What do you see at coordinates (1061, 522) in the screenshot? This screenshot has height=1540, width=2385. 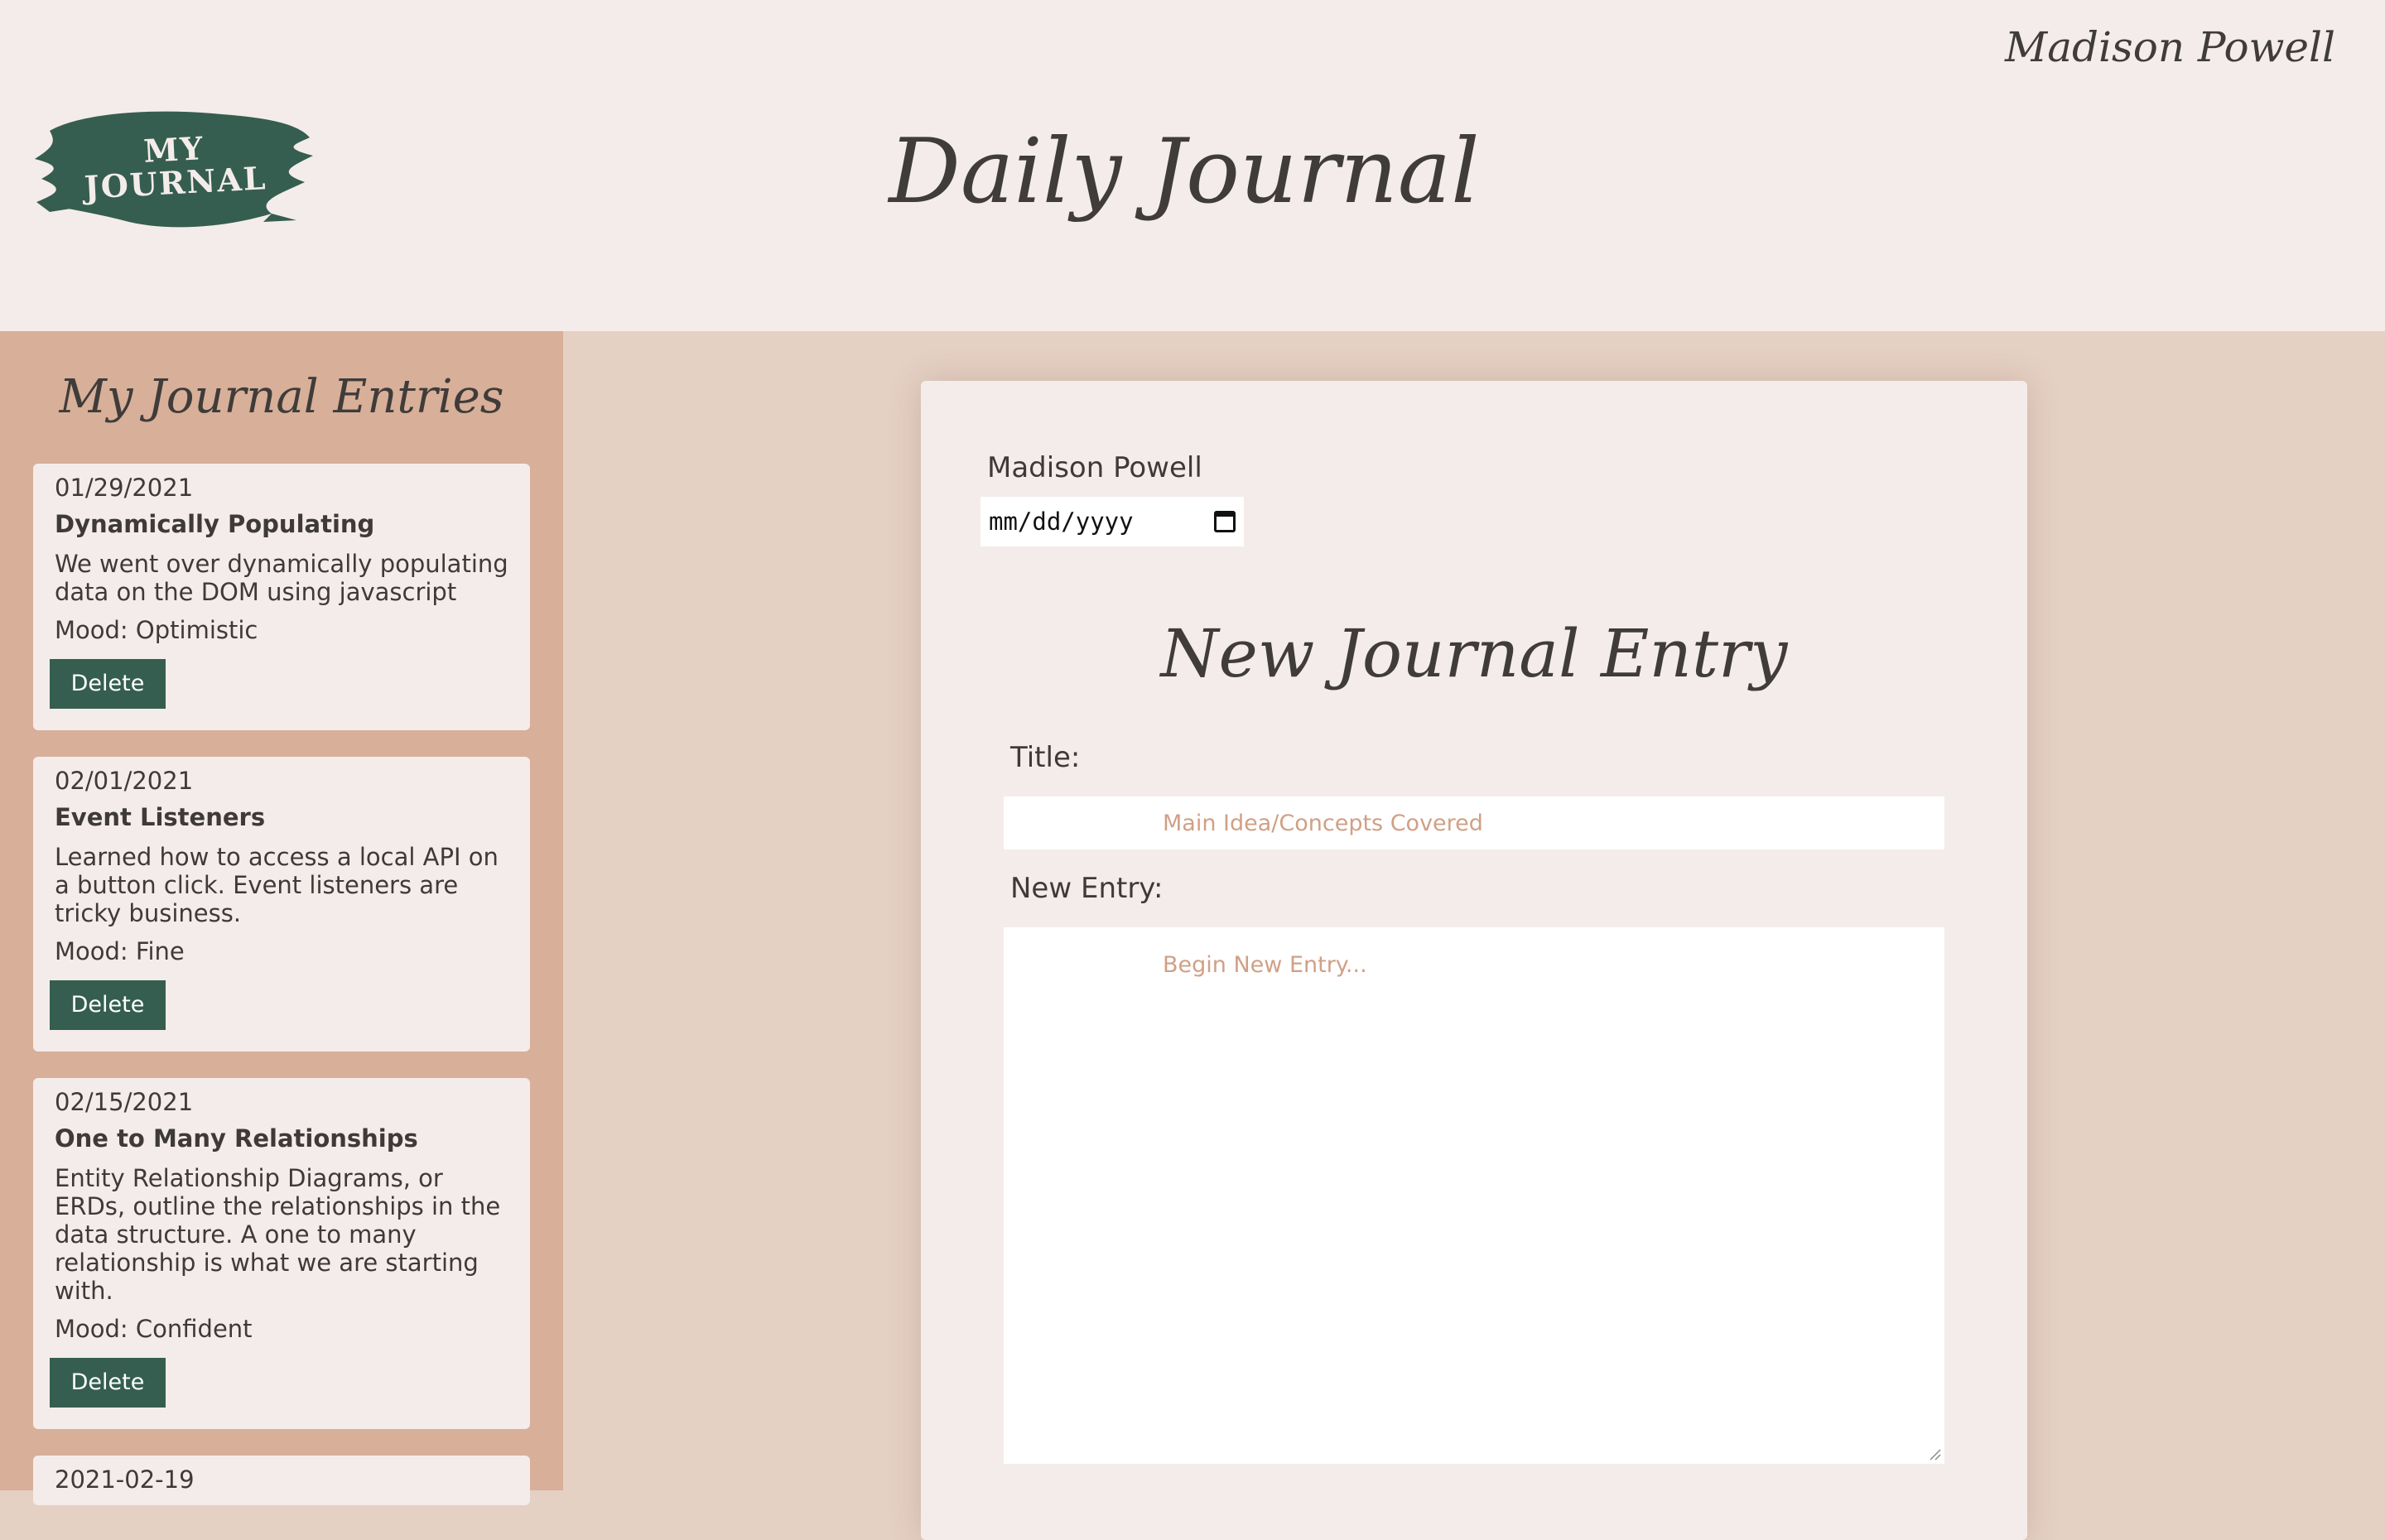 I see `date-placeholder: mm/dd/yyyy` at bounding box center [1061, 522].